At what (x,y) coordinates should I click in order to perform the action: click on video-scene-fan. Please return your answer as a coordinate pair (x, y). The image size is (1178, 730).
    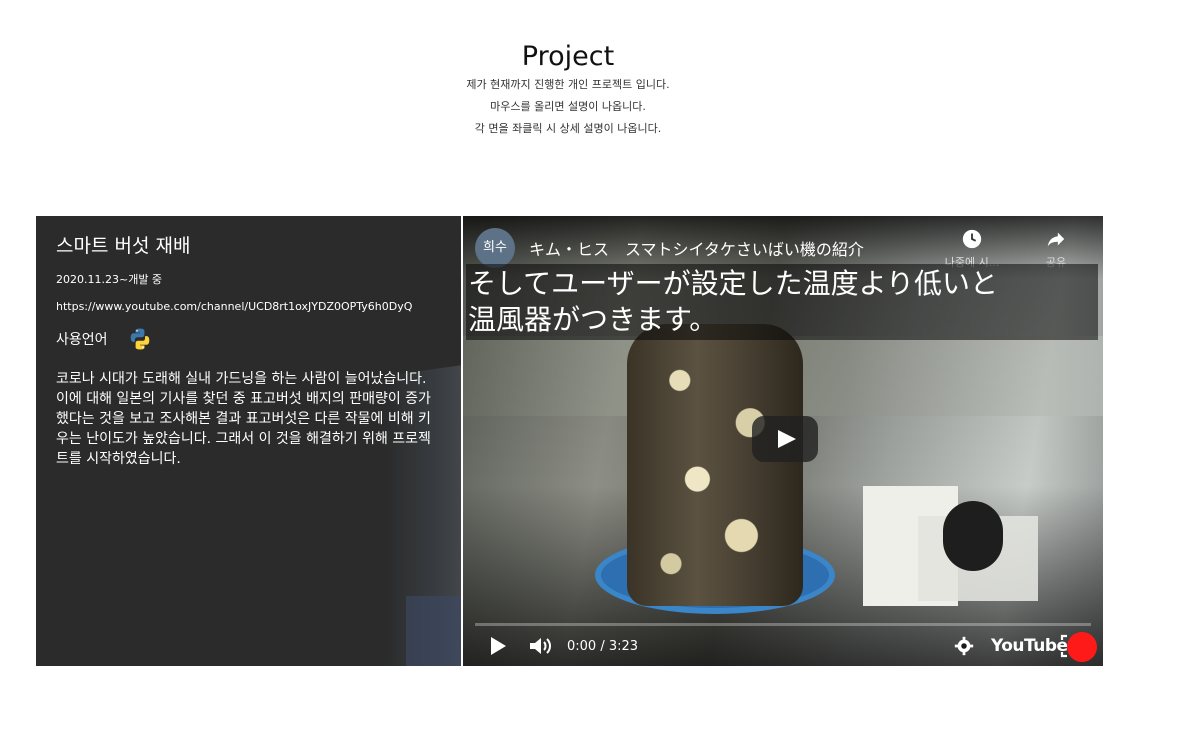
    Looking at the image, I should click on (973, 536).